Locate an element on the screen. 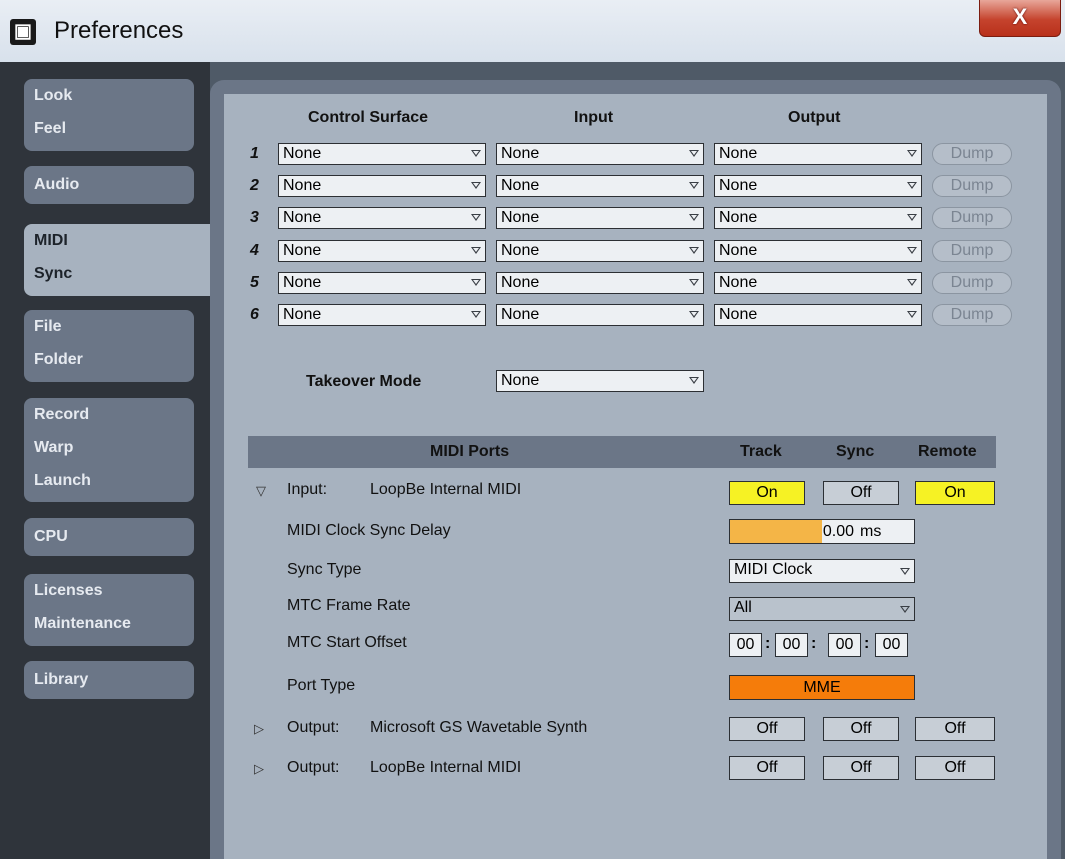  expanded-triangle-icon: ▽ is located at coordinates (261, 491).